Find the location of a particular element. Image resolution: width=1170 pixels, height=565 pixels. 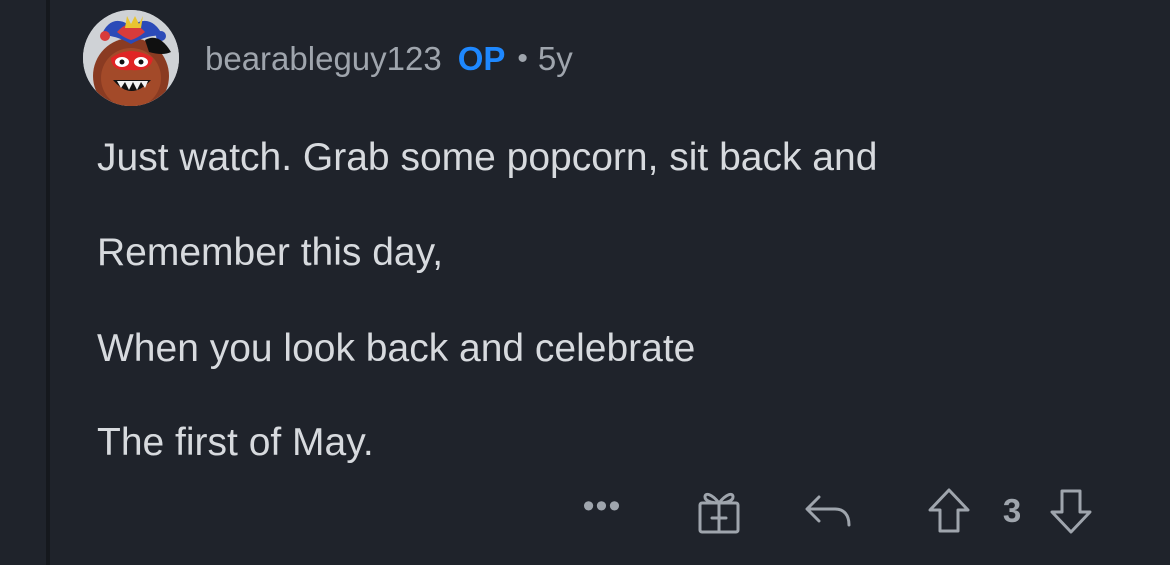

gift-icon is located at coordinates (719, 513).